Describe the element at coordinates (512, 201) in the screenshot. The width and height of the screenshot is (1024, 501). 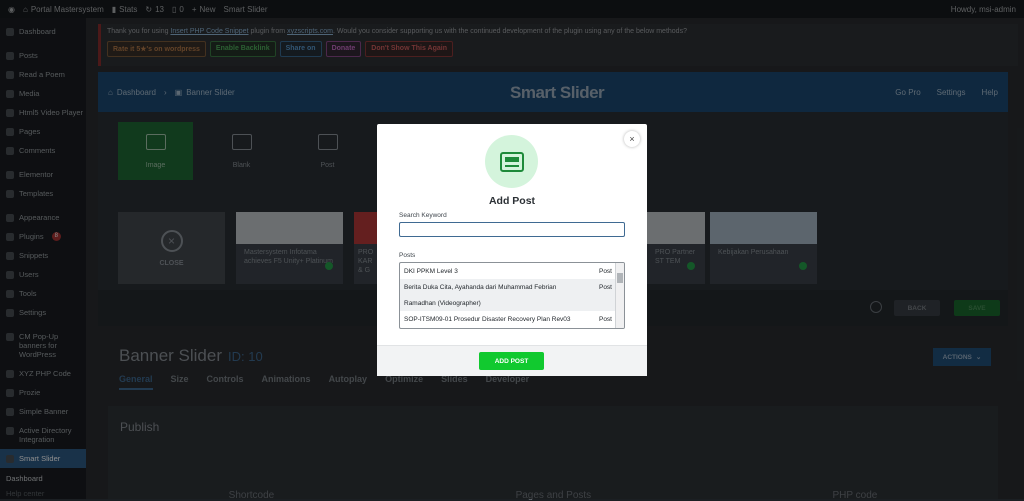
I see `modal-title: Add Post` at that location.